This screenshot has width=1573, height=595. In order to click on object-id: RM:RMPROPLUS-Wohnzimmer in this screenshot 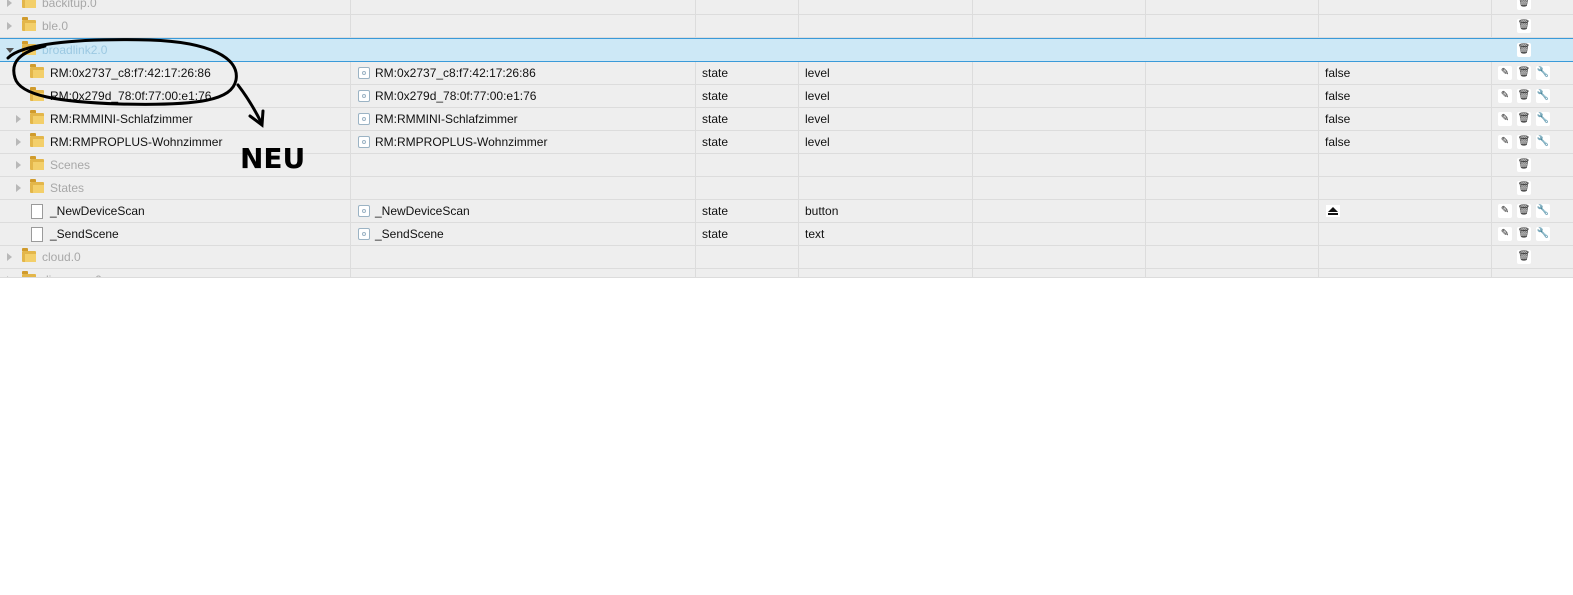, I will do `click(461, 142)`.